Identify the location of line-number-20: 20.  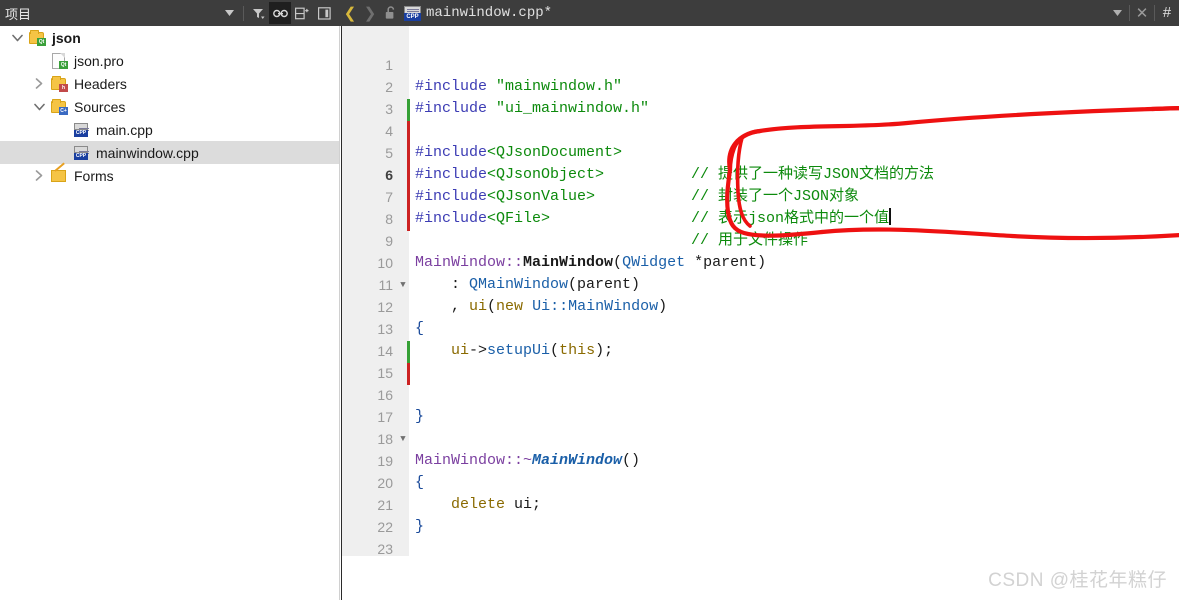
(385, 483).